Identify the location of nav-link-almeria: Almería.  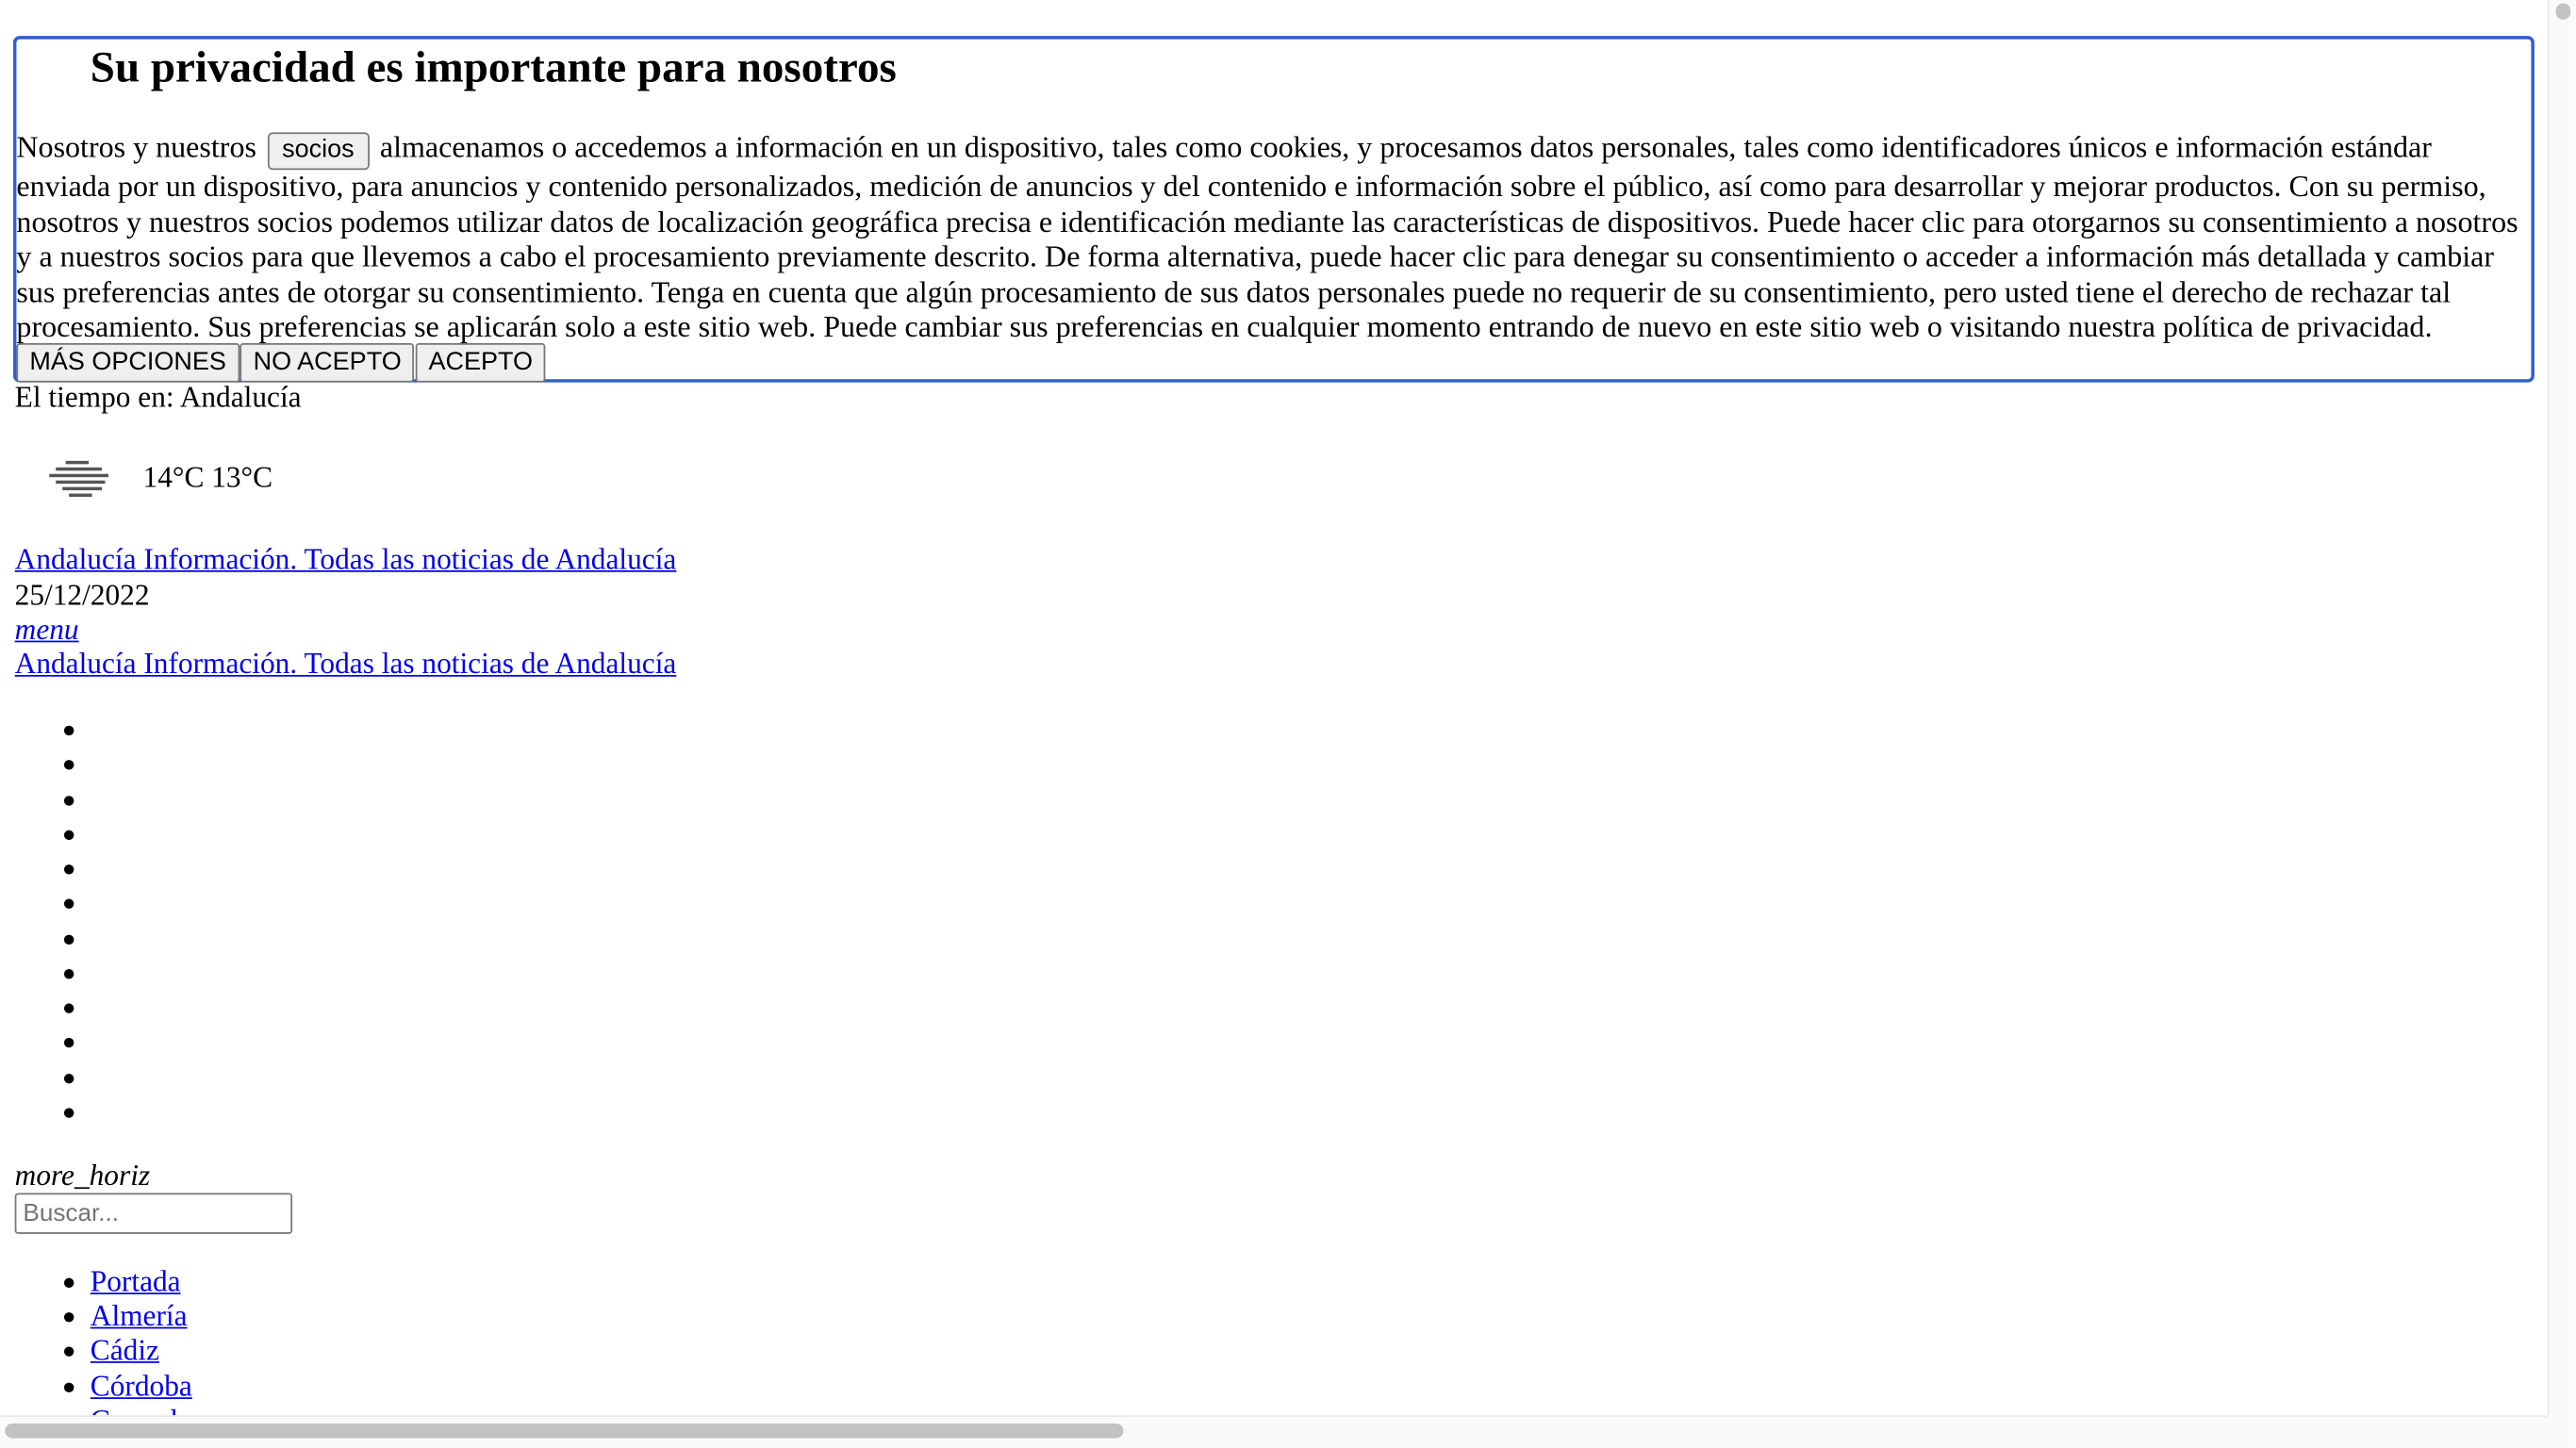
(139, 1316).